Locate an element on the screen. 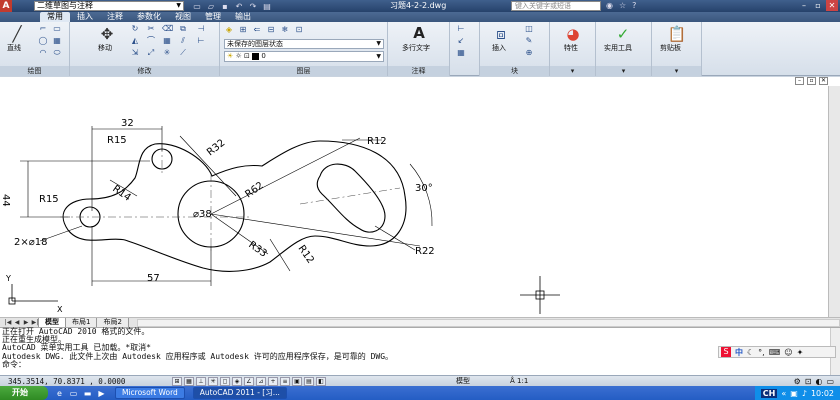  network-icon: ▣ is located at coordinates (794, 393).